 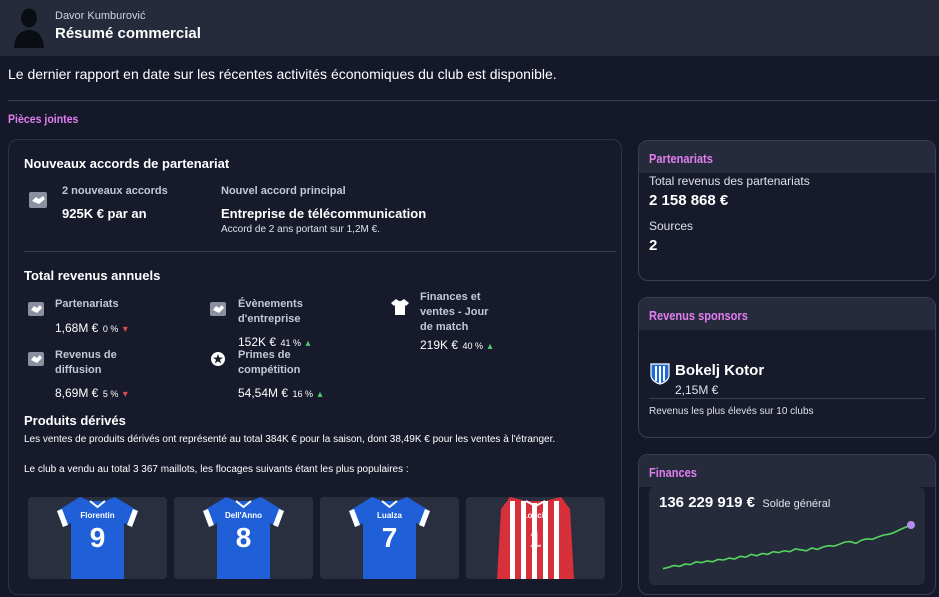 I want to click on revenue-events-label: Évènements d'entreprise, so click(x=270, y=311).